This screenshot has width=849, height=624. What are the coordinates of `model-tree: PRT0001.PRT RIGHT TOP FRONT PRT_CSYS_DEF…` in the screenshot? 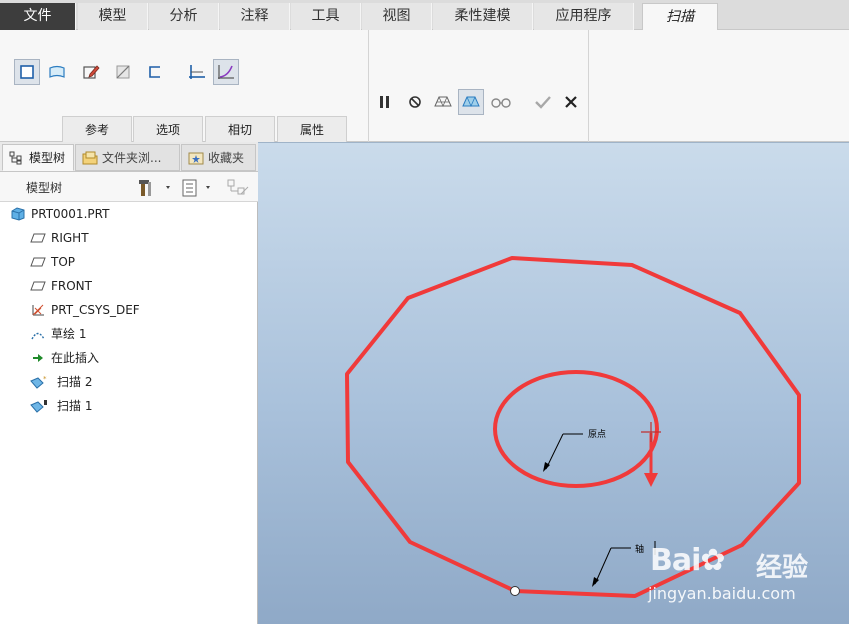 It's located at (129, 310).